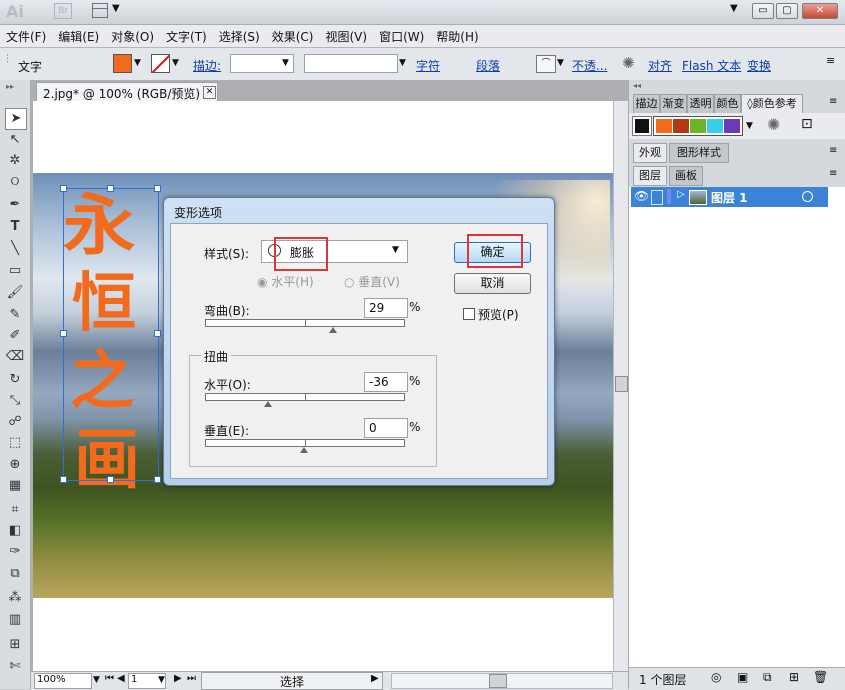  What do you see at coordinates (820, 11) in the screenshot?
I see `close-button: ✕` at bounding box center [820, 11].